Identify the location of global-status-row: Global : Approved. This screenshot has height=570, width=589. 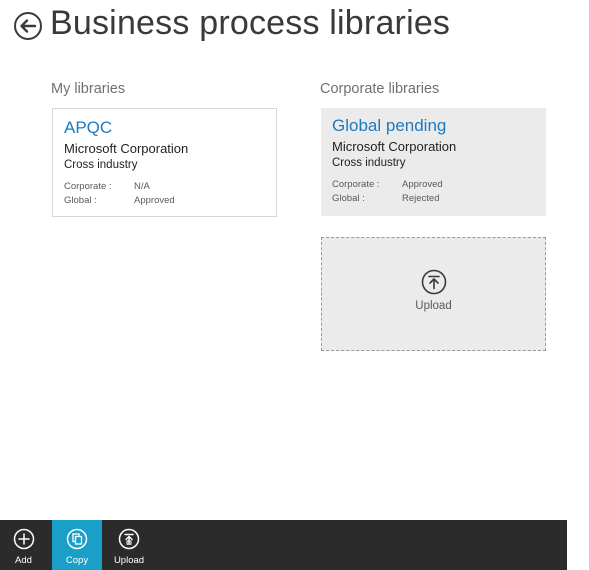
(170, 201).